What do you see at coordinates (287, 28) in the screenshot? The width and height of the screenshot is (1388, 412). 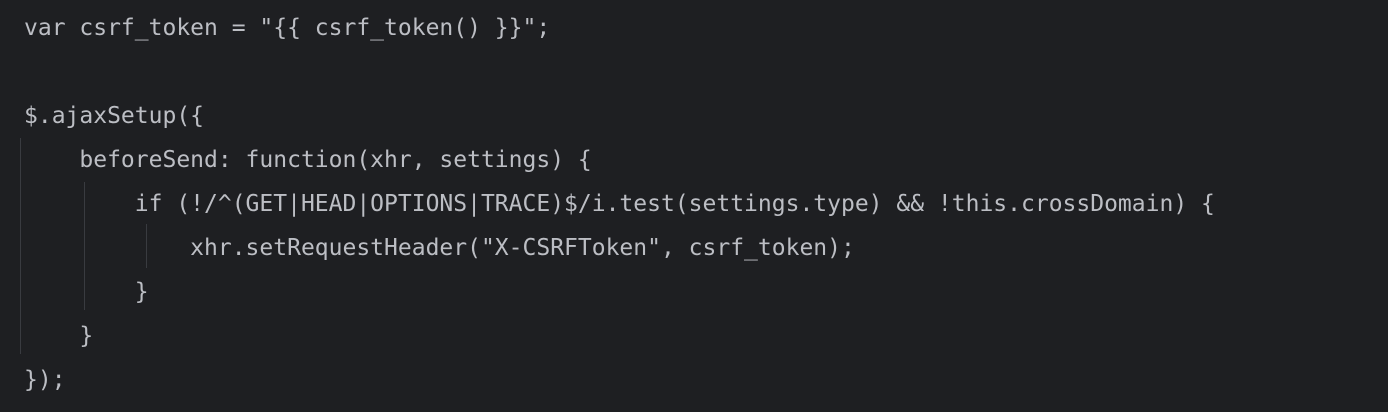 I see `code-line: var csrf_token = "{{ csrf_token() }}";` at bounding box center [287, 28].